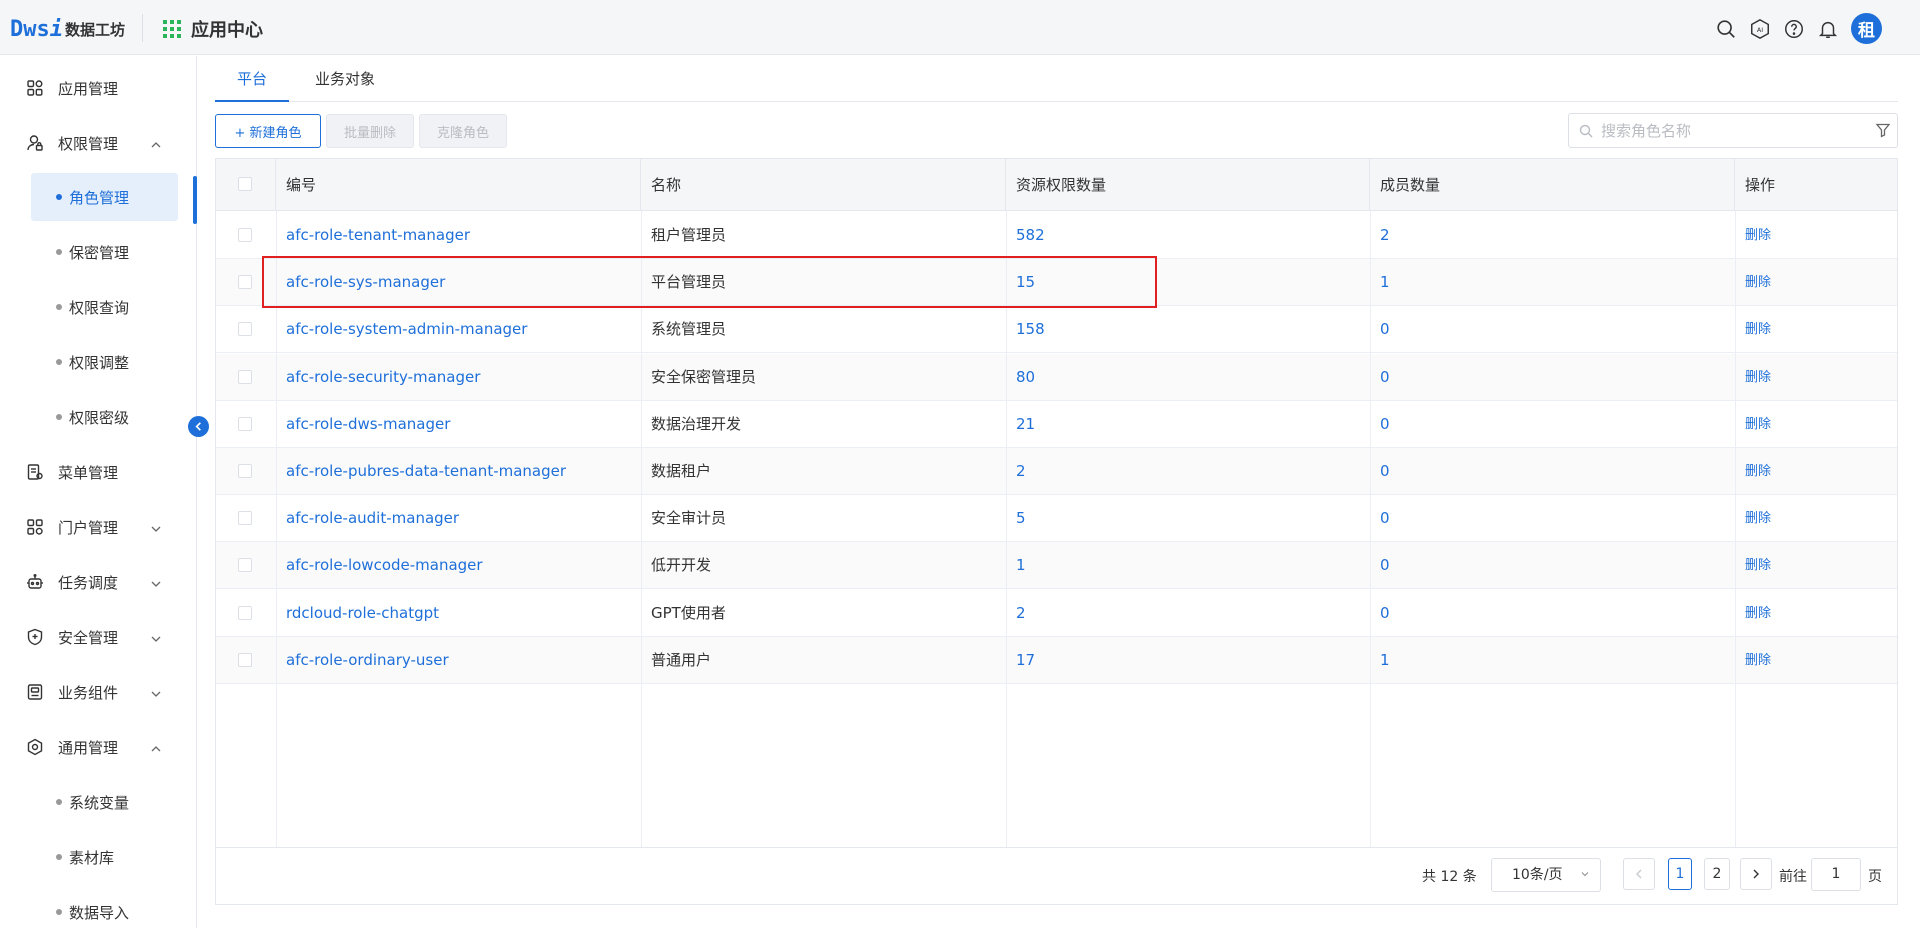  Describe the element at coordinates (1866, 28) in the screenshot. I see `avatar: 租` at that location.